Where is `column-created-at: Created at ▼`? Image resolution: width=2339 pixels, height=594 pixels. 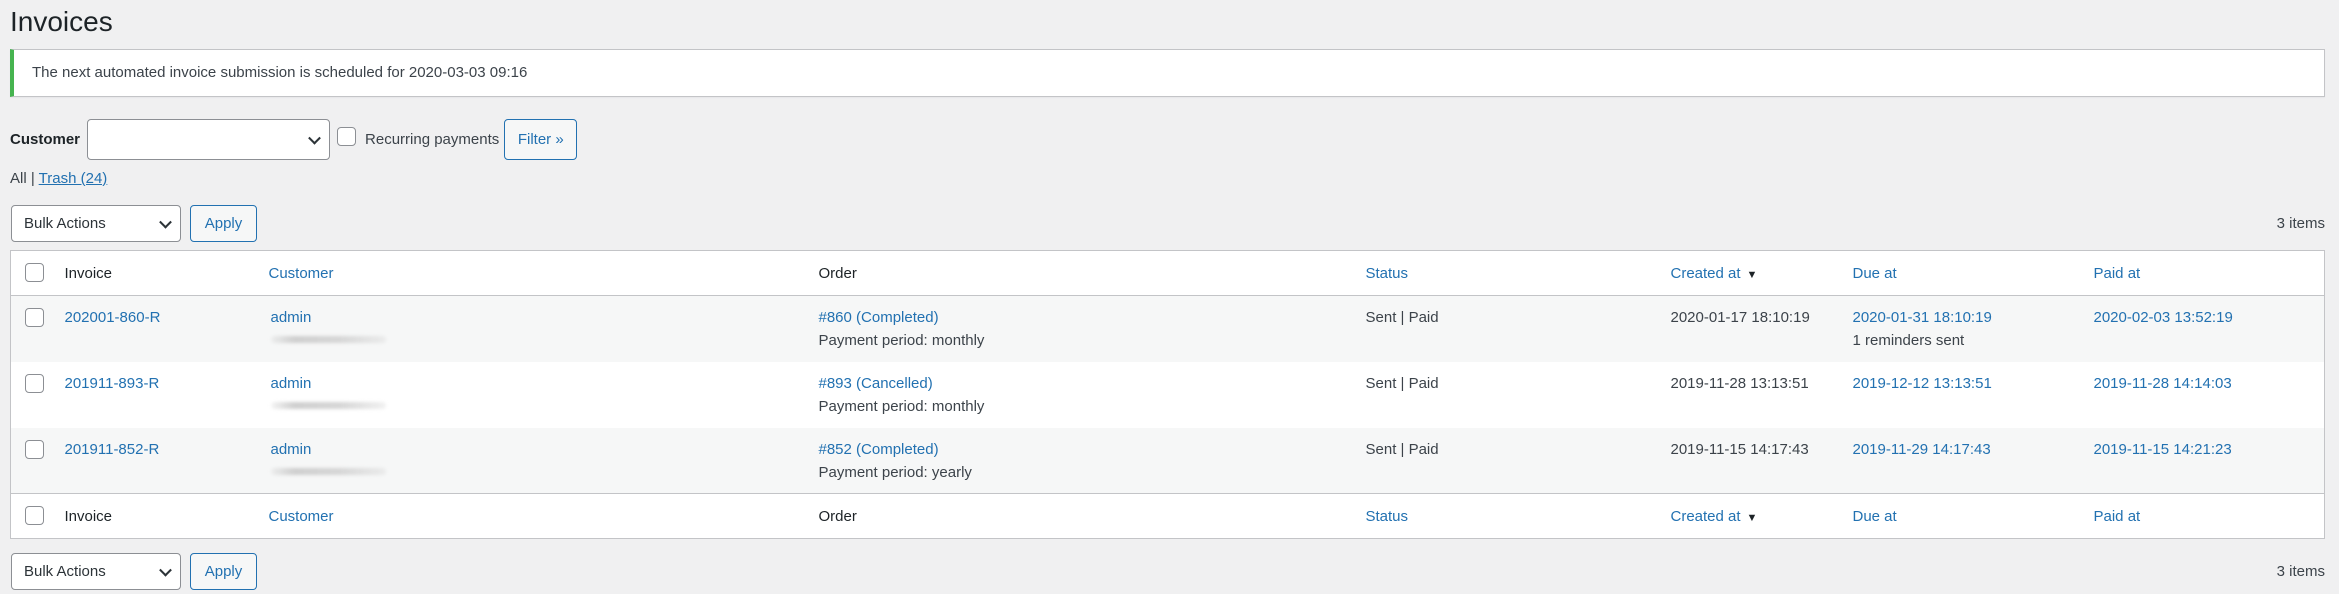 column-created-at: Created at ▼ is located at coordinates (1752, 273).